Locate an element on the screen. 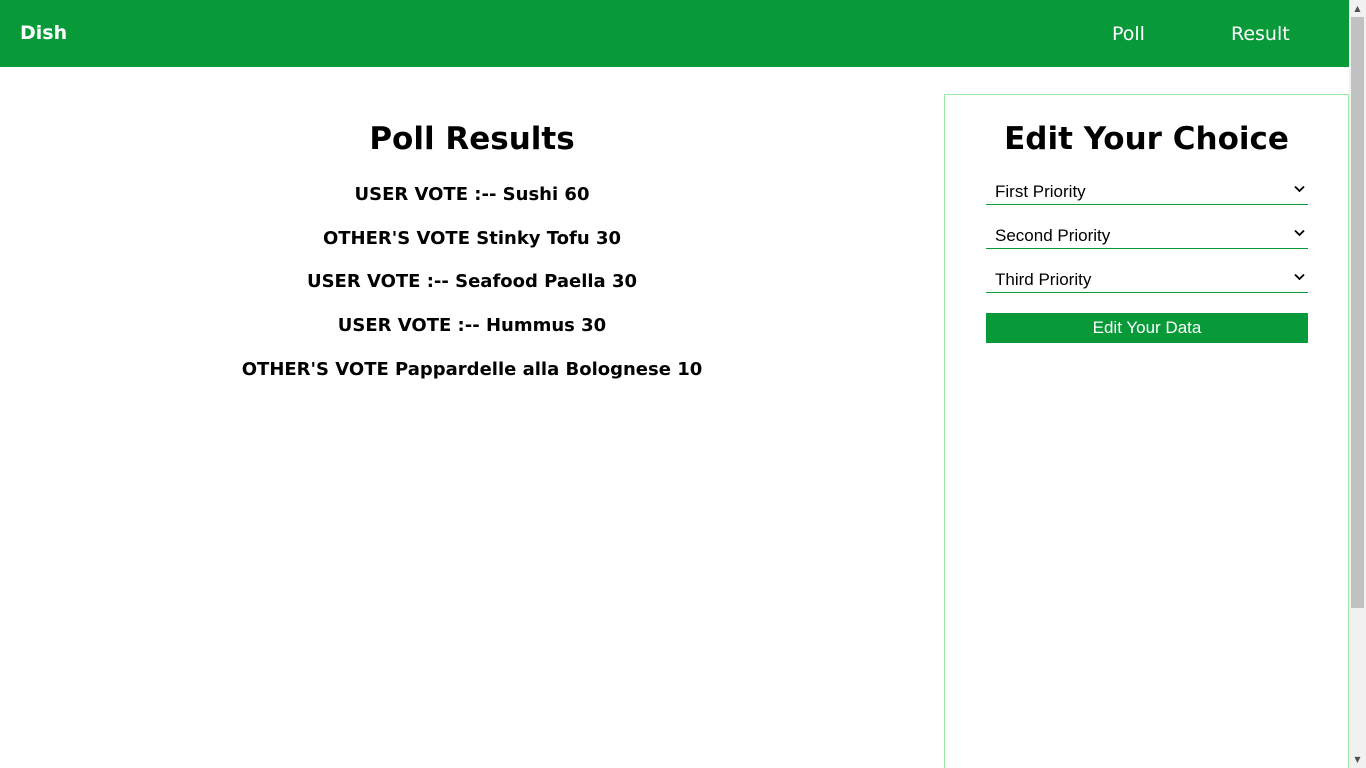  third-priority-value: Third Priority is located at coordinates (1043, 279).